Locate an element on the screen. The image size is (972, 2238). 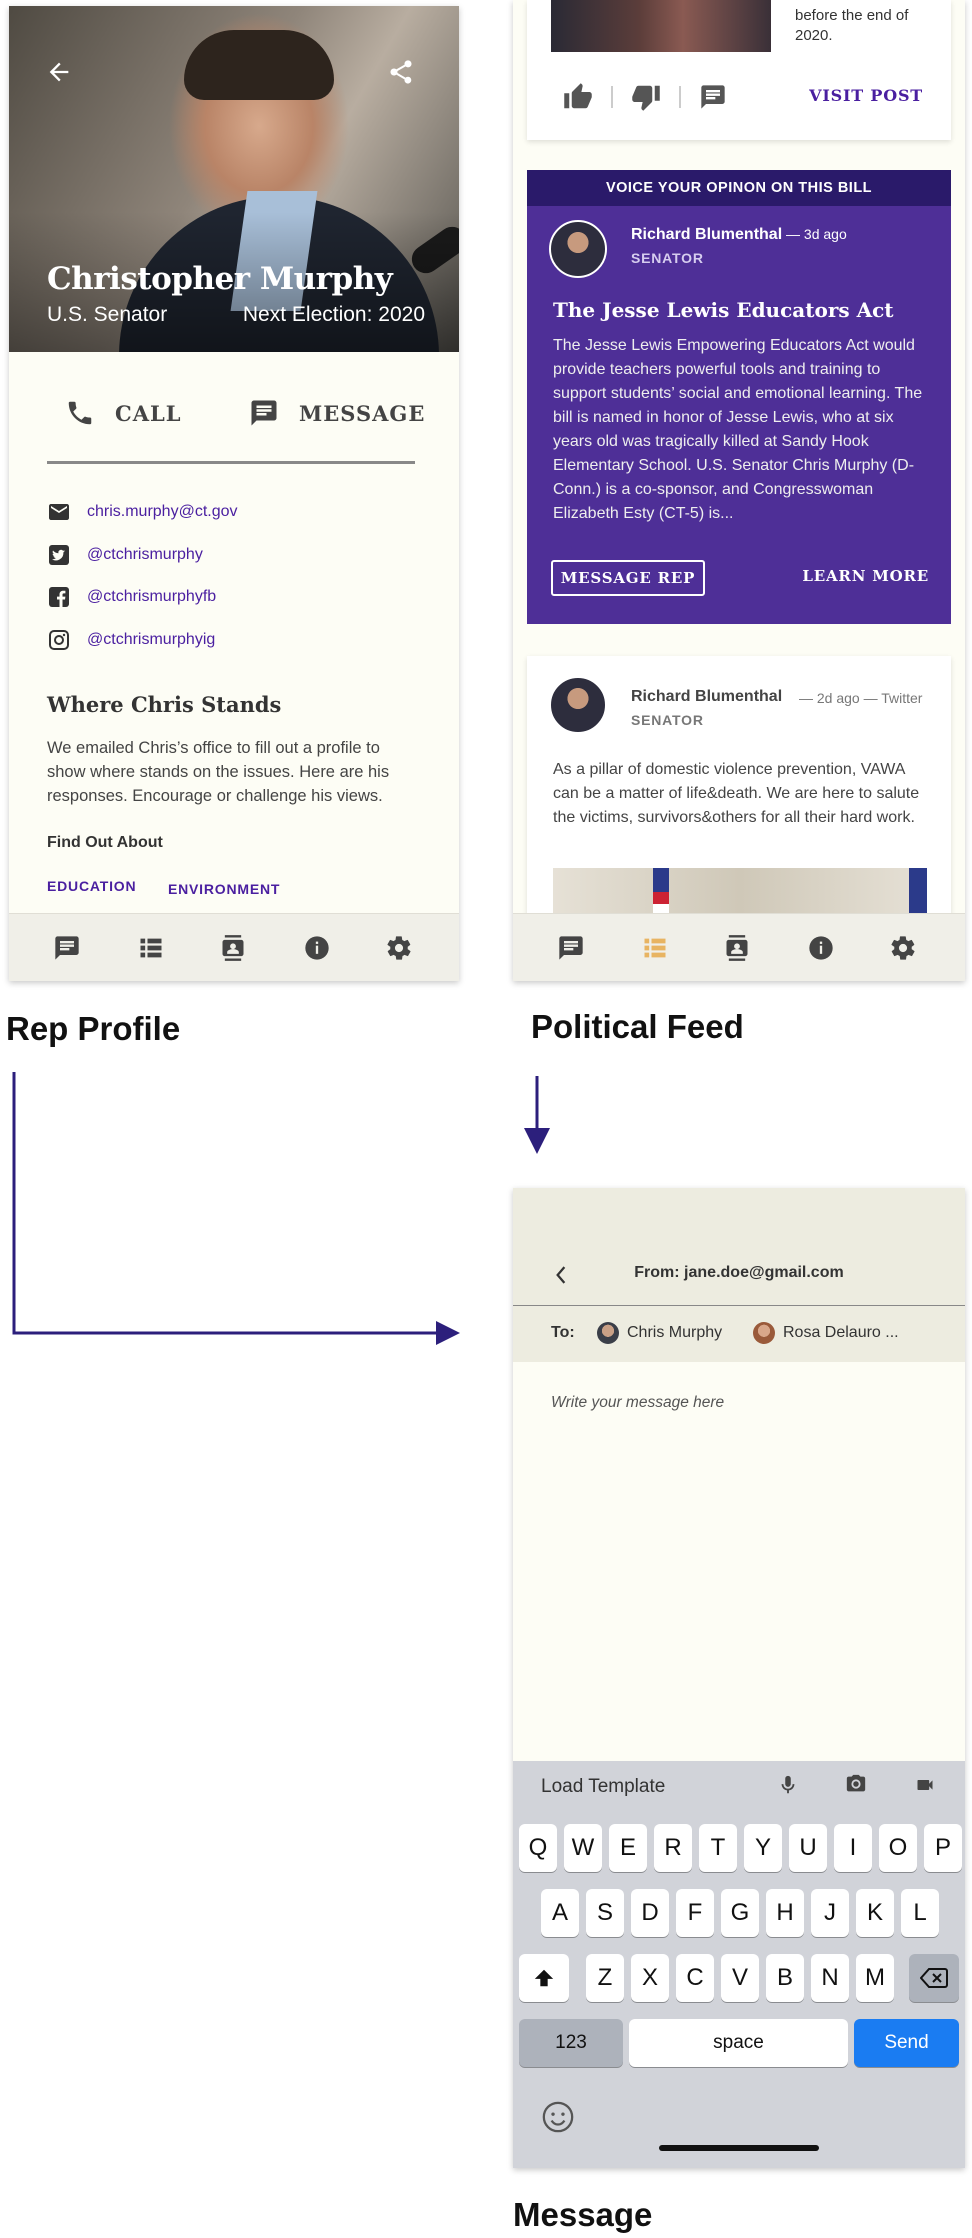
key-c: C is located at coordinates (695, 1978).